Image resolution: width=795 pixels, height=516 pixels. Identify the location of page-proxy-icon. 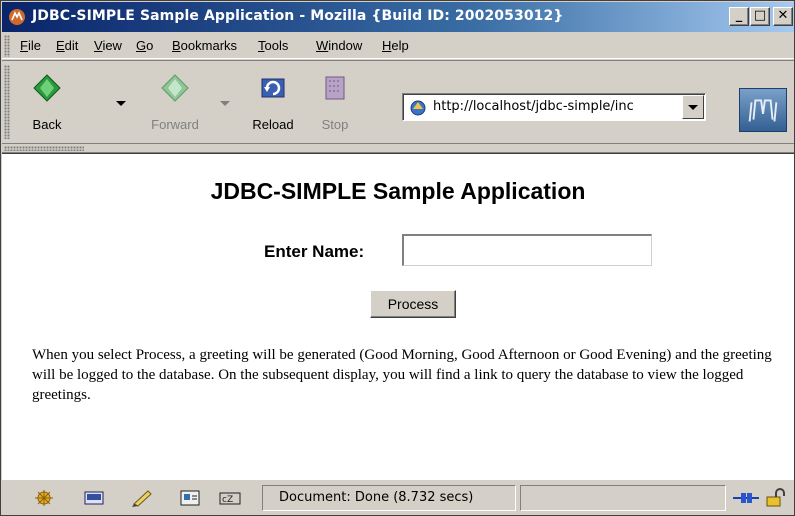
(418, 108).